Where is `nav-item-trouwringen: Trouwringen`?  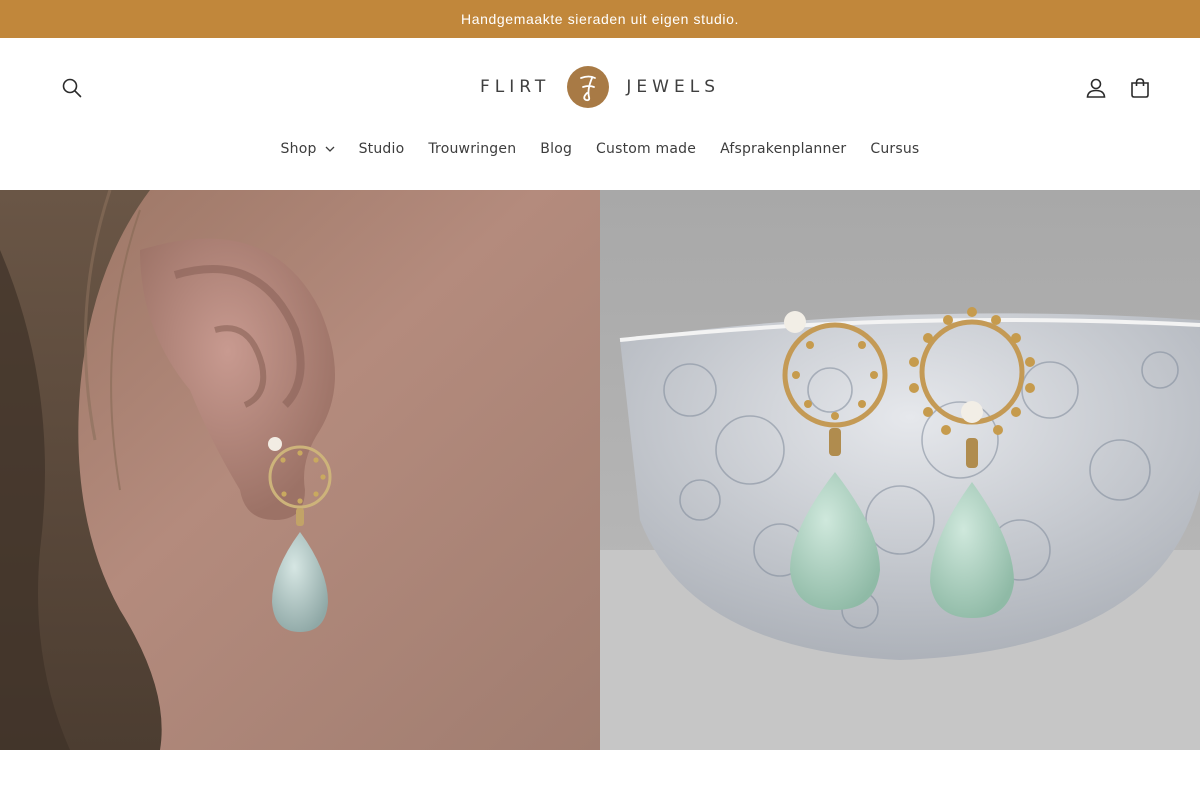 nav-item-trouwringen: Trouwringen is located at coordinates (472, 149).